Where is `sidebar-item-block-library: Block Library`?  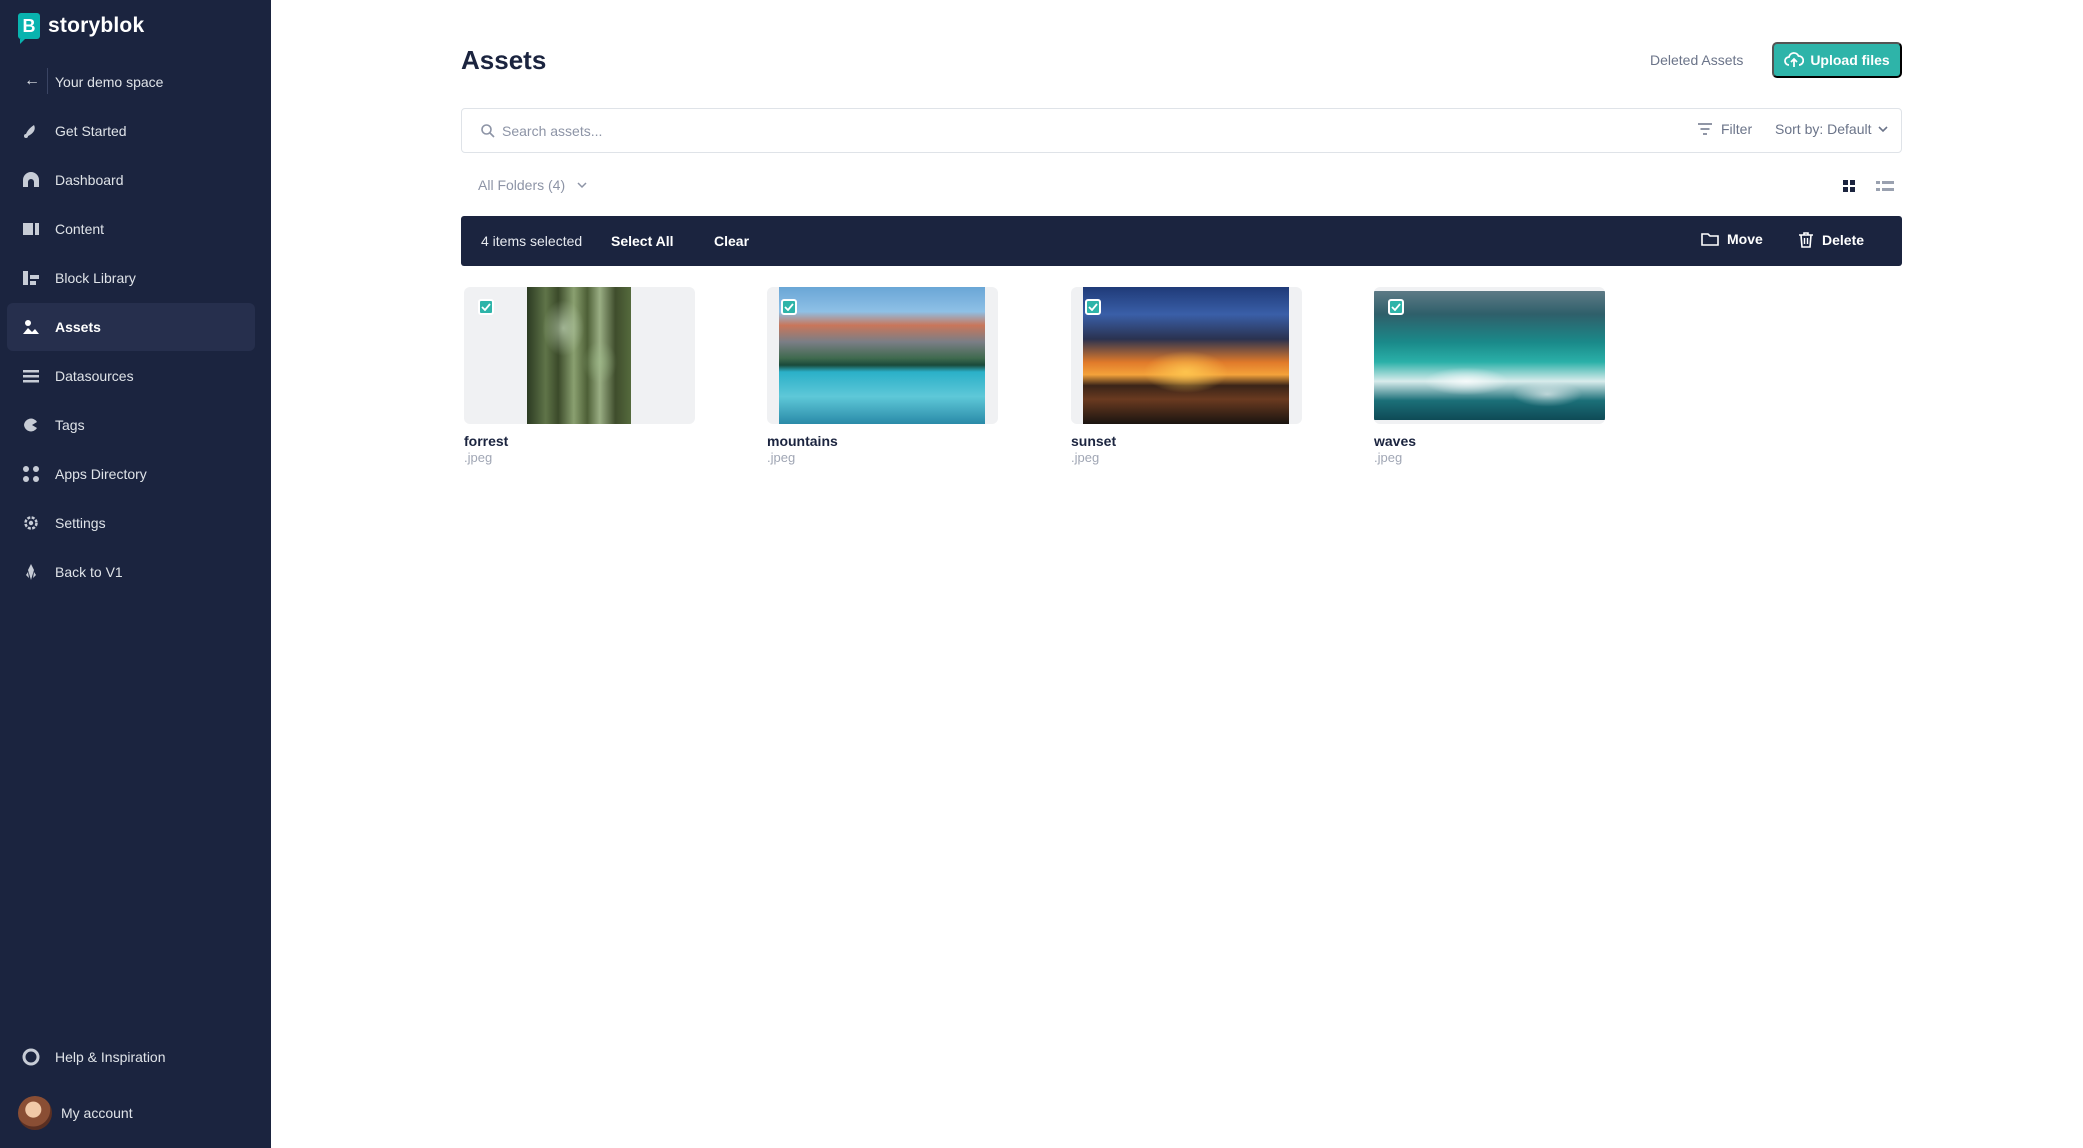 sidebar-item-block-library: Block Library is located at coordinates (131, 278).